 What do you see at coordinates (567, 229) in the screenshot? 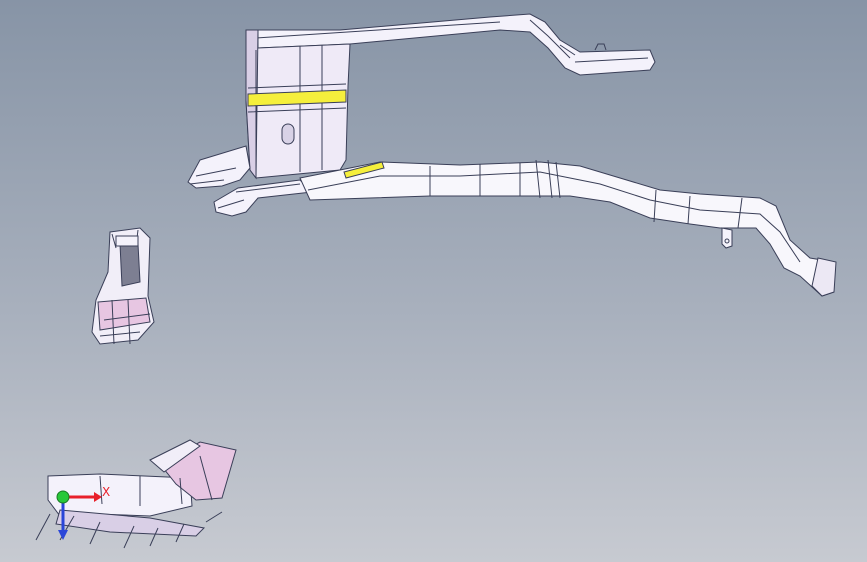
I see `long-duct-part` at bounding box center [567, 229].